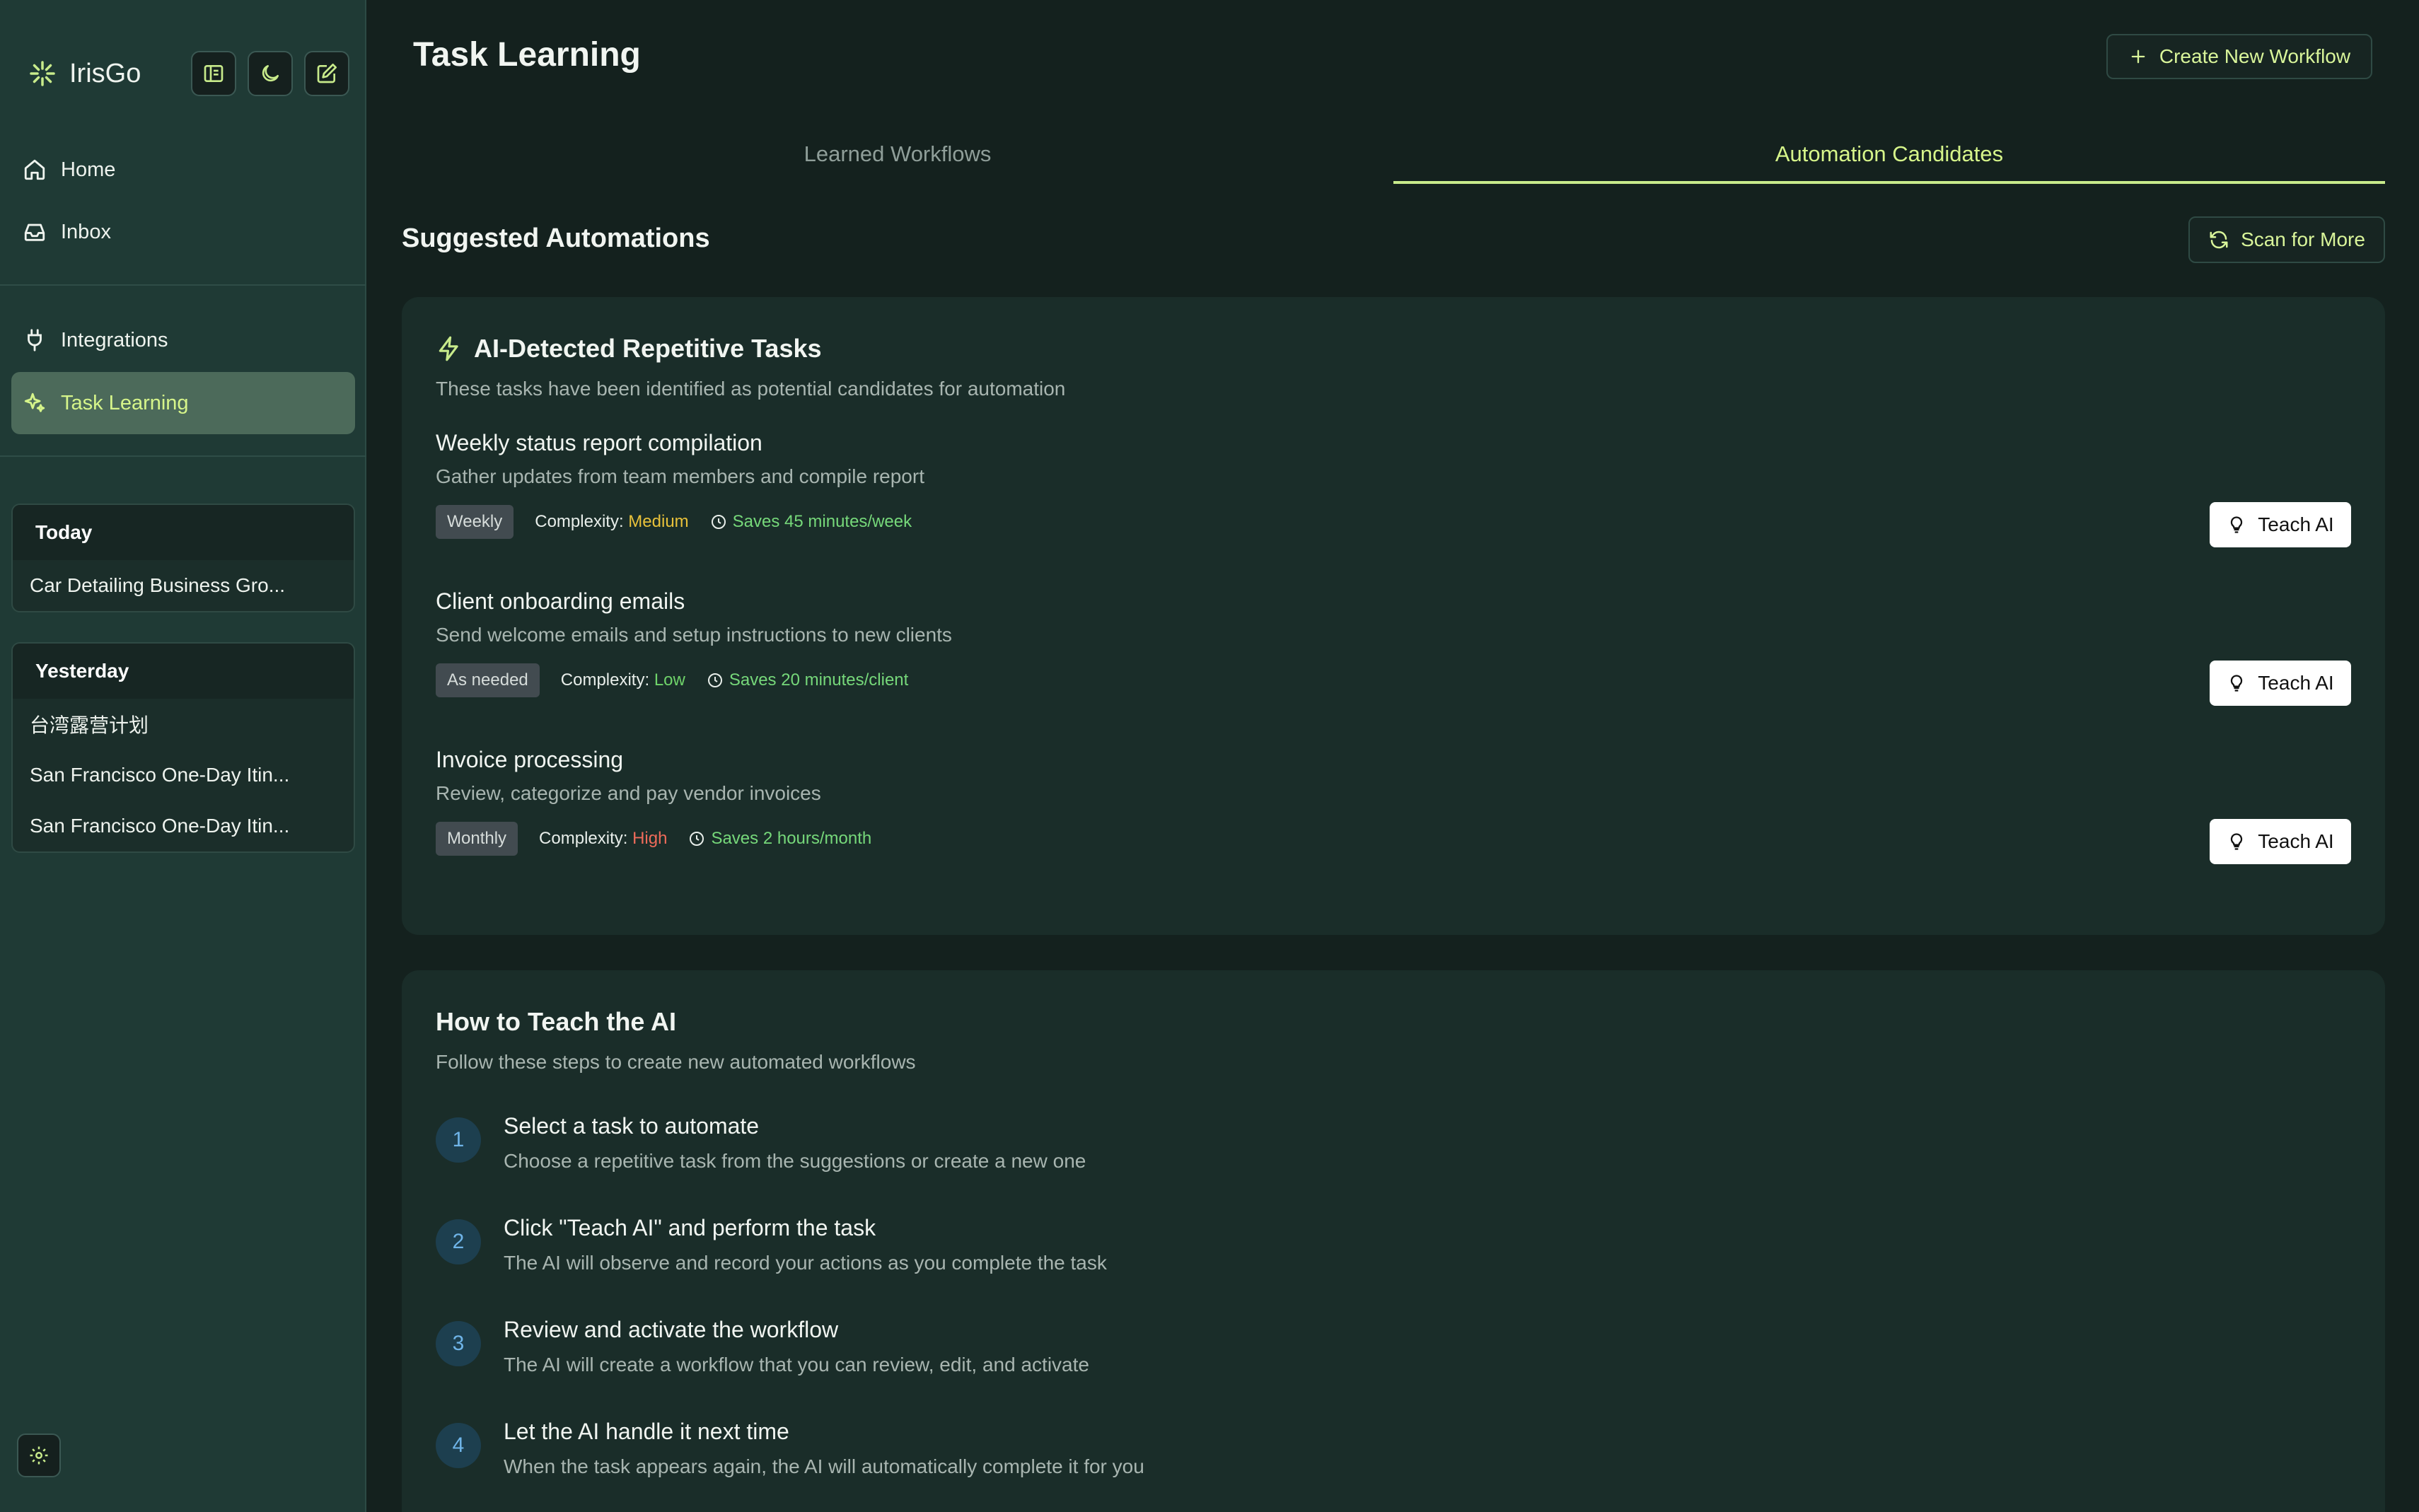  Describe the element at coordinates (658, 521) in the screenshot. I see `complexity-value: Medium` at that location.